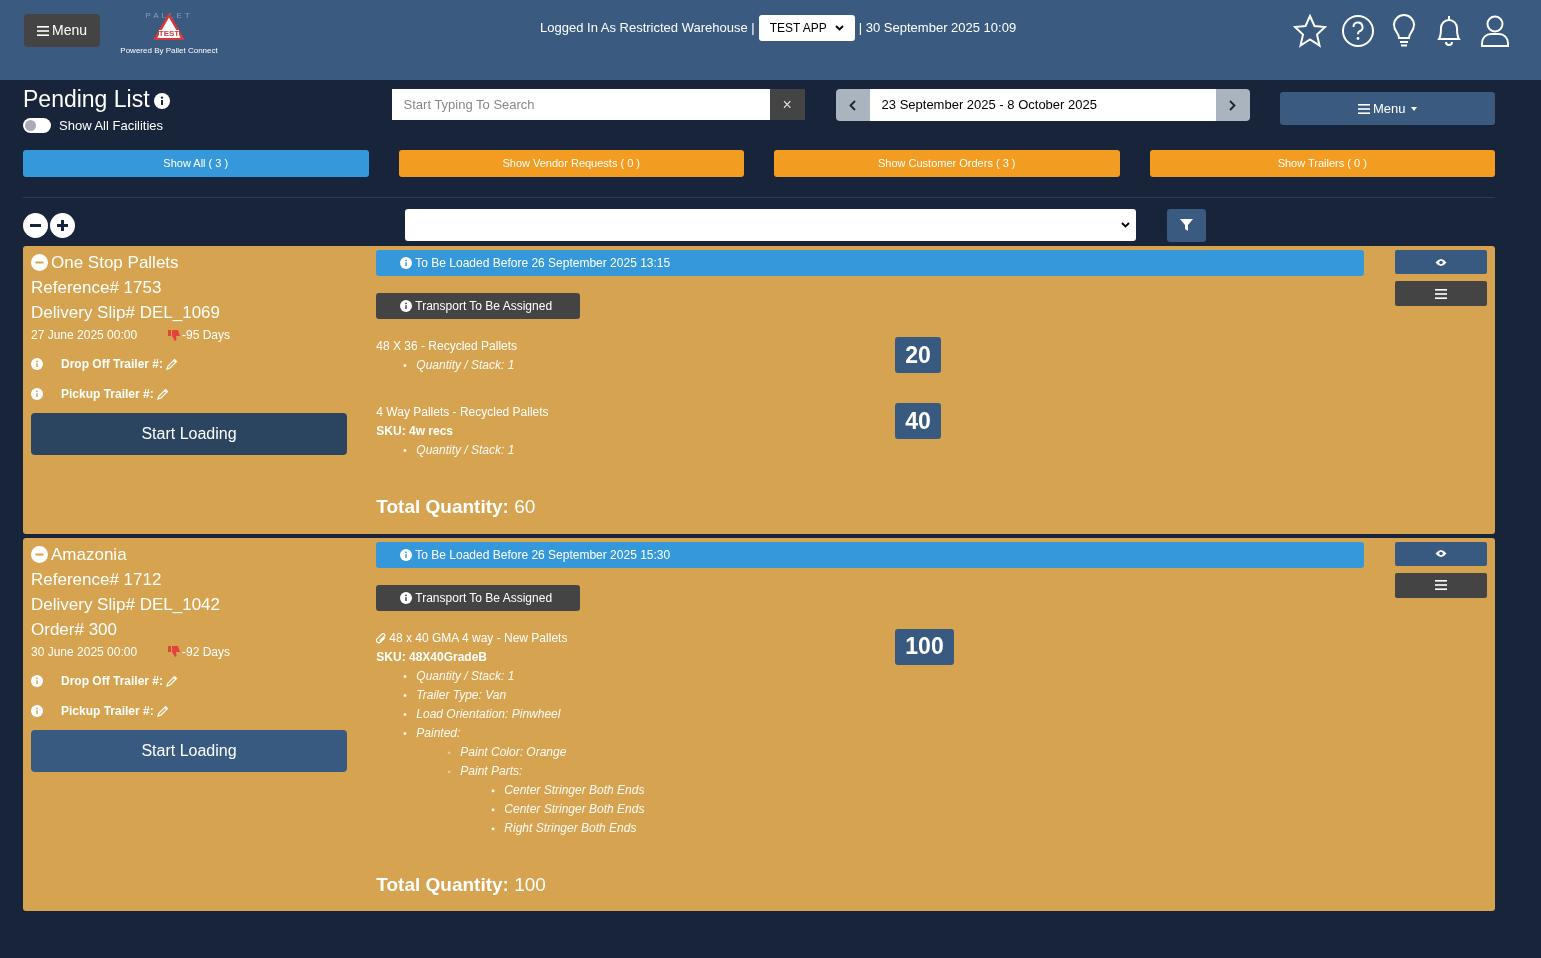 The height and width of the screenshot is (958, 1541). Describe the element at coordinates (126, 604) in the screenshot. I see `order-detail: Delivery Slip# DEL_1042` at that location.